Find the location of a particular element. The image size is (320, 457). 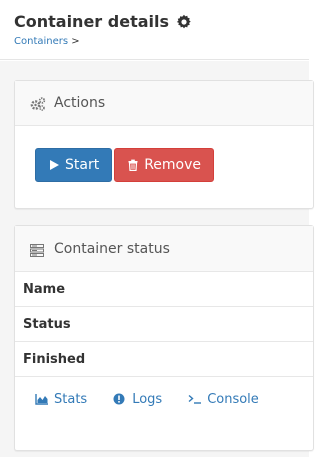

trash-icon is located at coordinates (133, 165).